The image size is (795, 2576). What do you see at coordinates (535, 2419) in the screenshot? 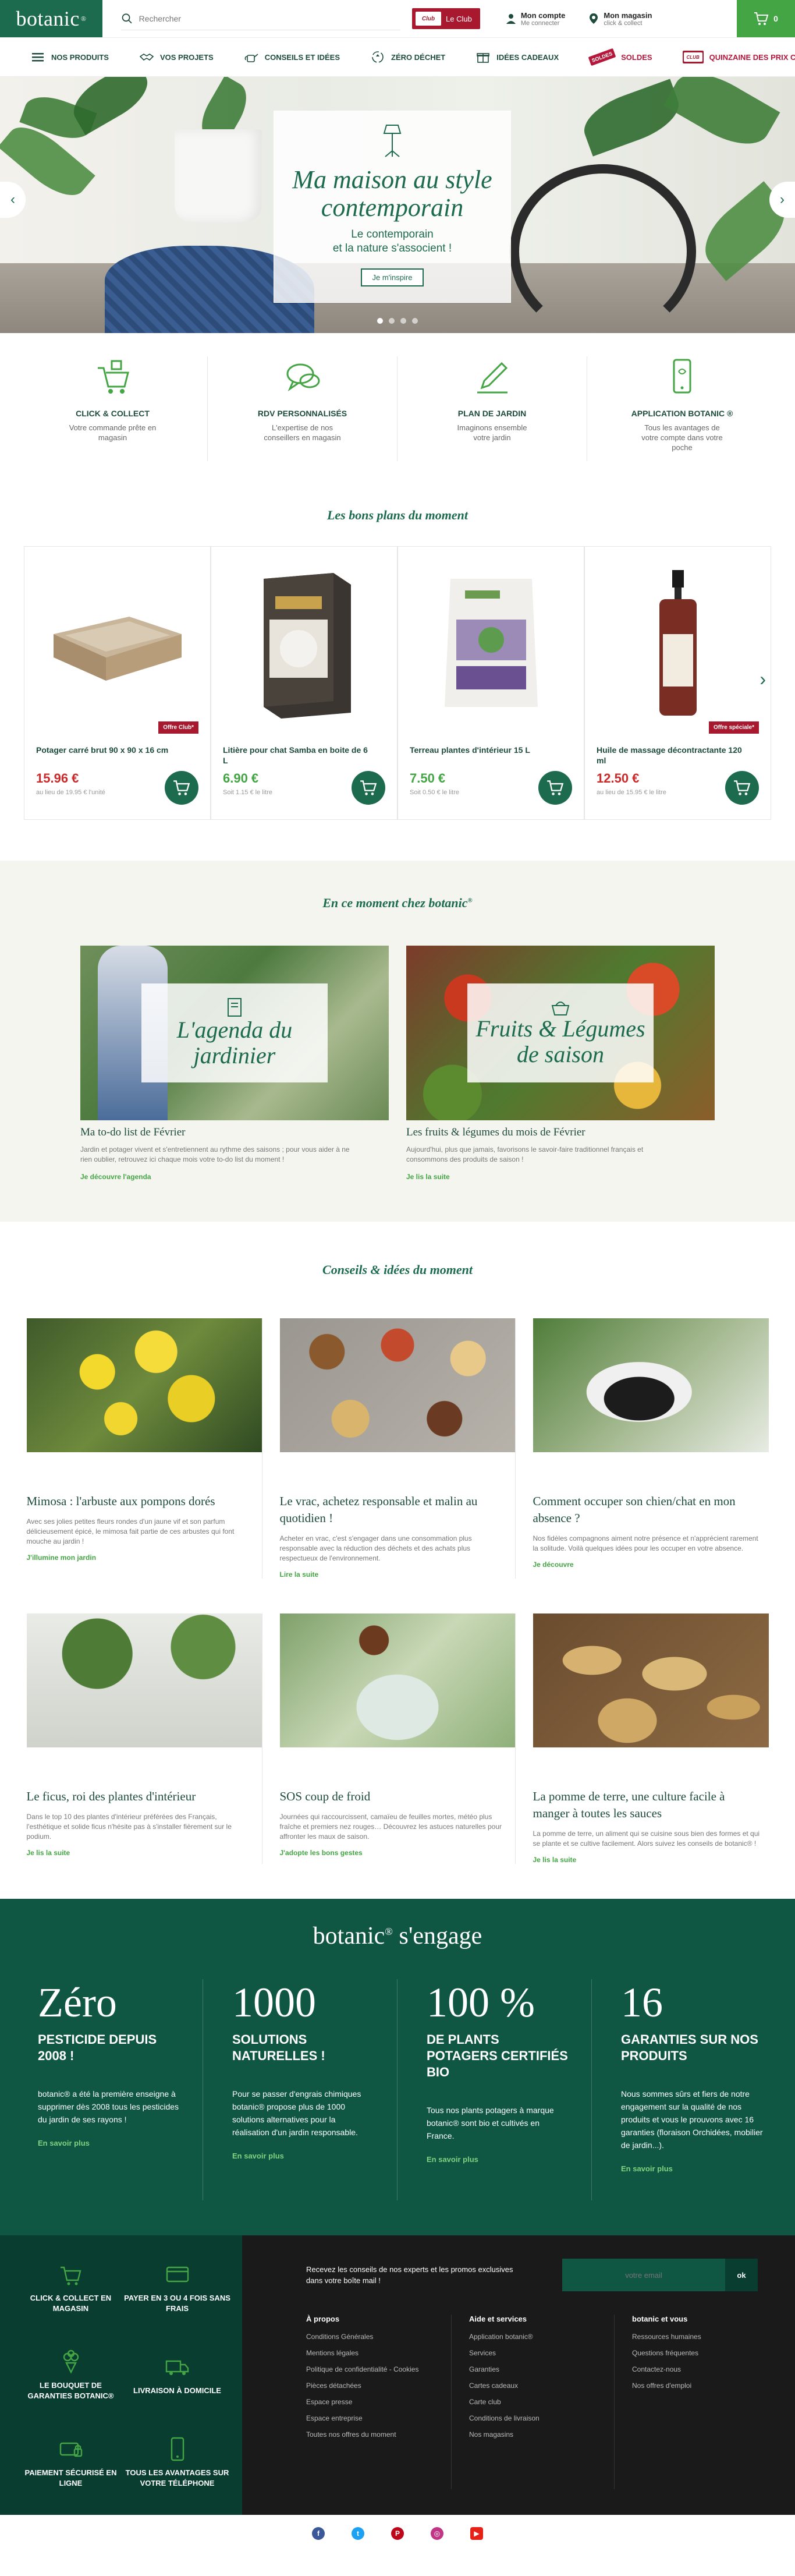
I see `footer-link: Conditions de livraison` at bounding box center [535, 2419].